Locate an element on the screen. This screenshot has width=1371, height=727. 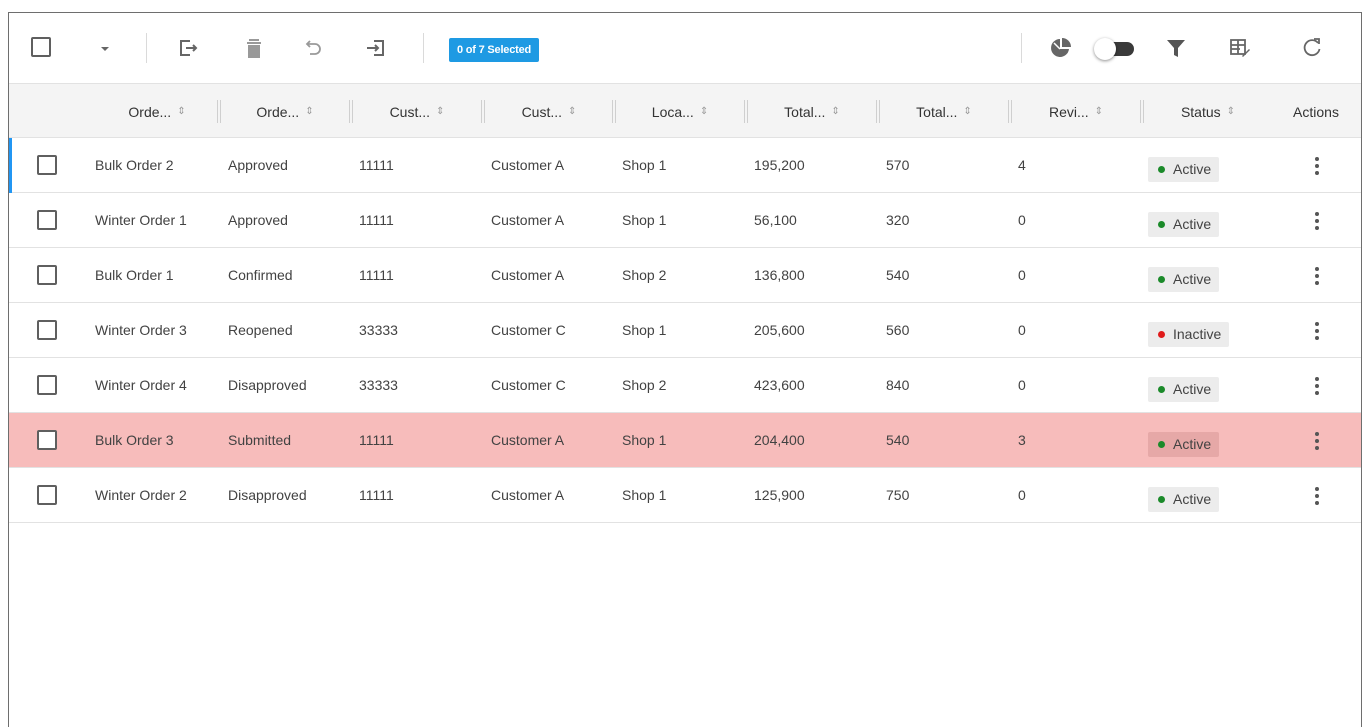
total-qty-cell: 840 is located at coordinates (898, 385).